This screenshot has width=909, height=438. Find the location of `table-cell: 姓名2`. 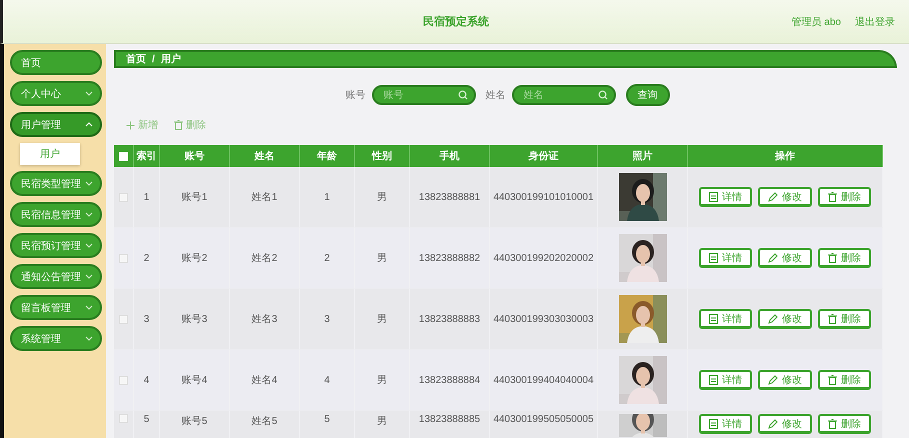

table-cell: 姓名2 is located at coordinates (265, 258).